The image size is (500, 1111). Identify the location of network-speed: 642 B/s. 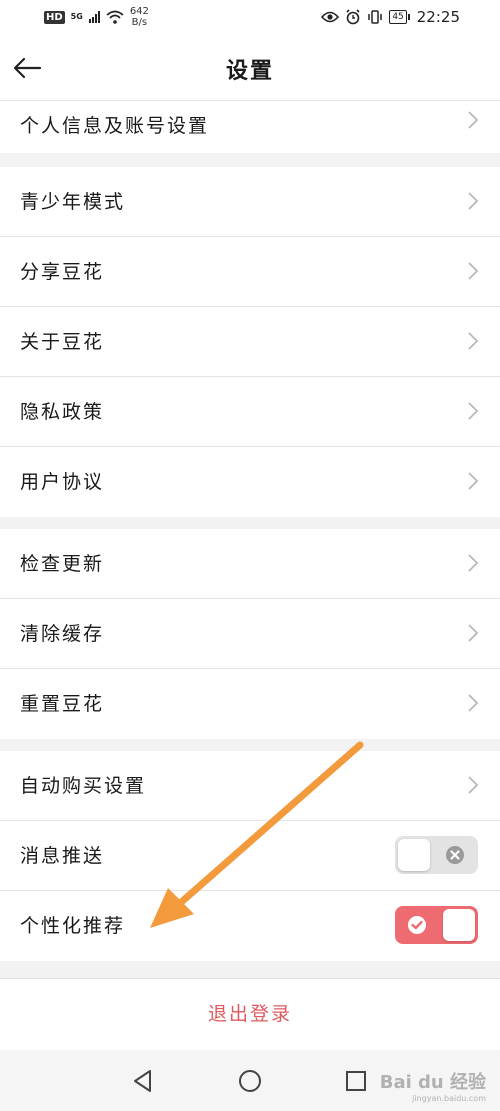
(139, 17).